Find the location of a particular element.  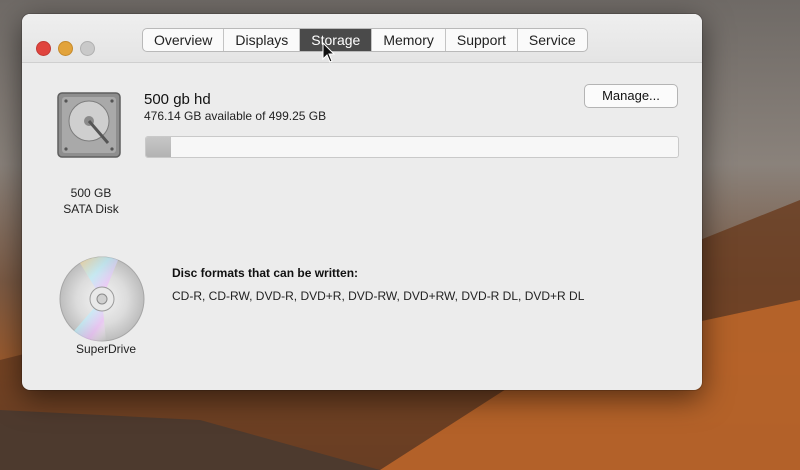

tab-overview: Overview is located at coordinates (184, 40).